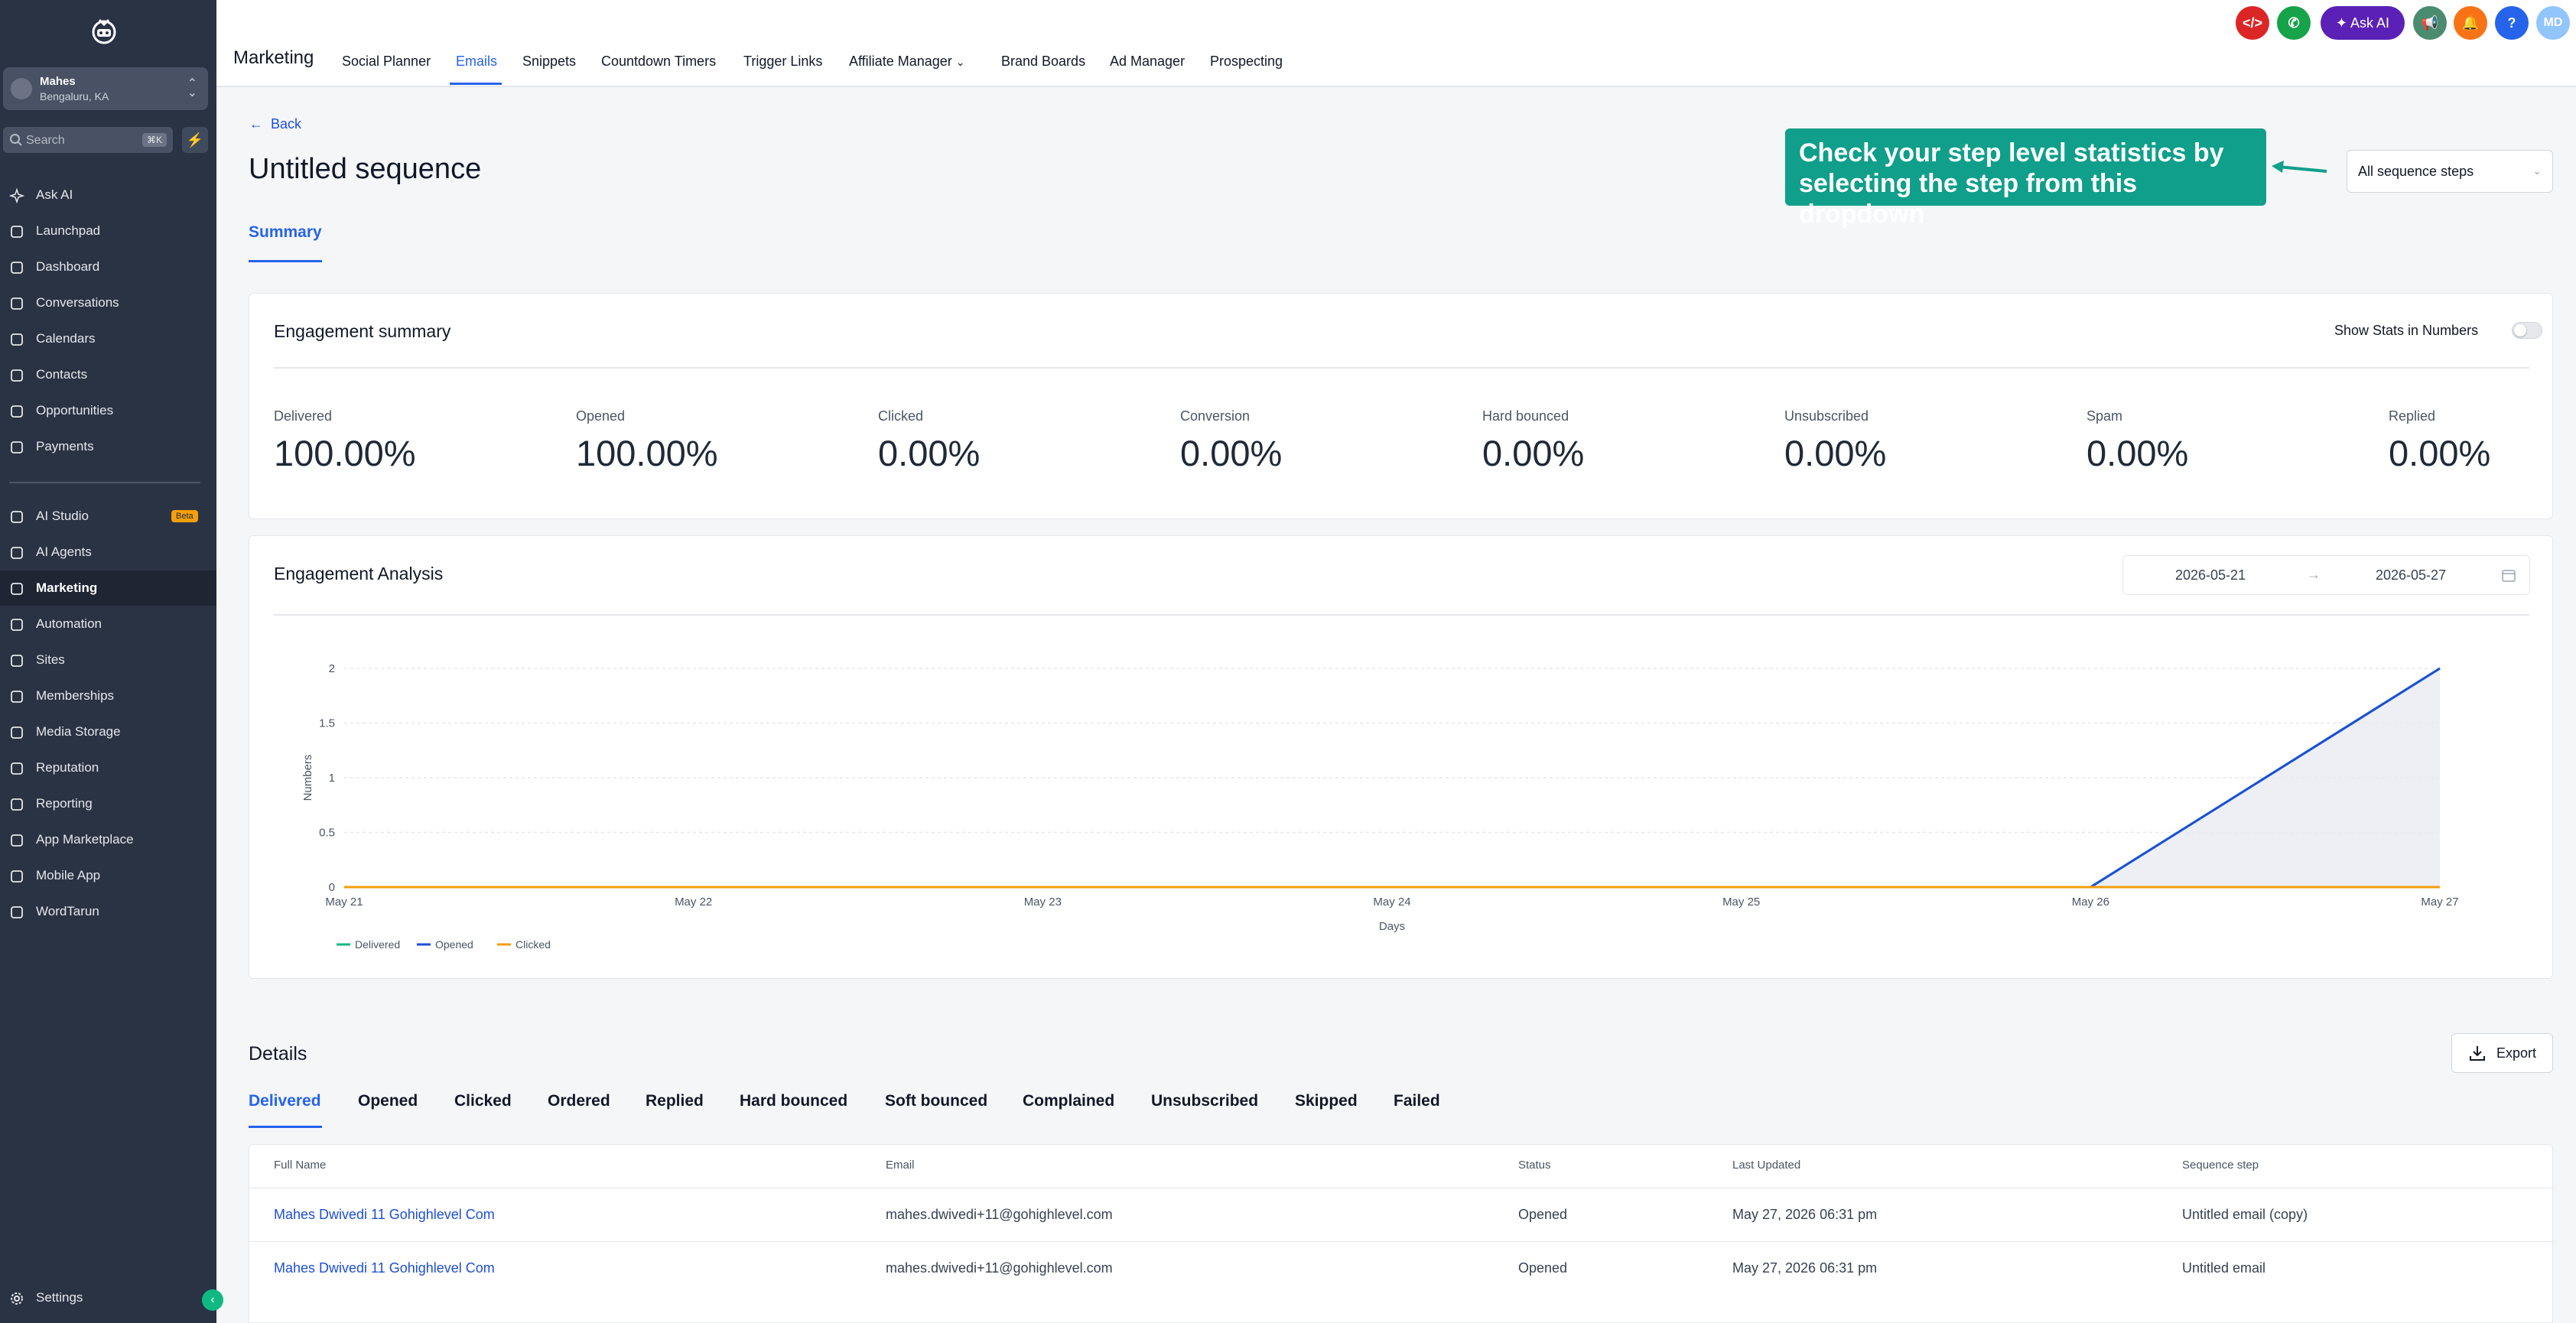  I want to click on date-range-picker: 2026-05-21 → 2026-05-27, so click(2326, 575).